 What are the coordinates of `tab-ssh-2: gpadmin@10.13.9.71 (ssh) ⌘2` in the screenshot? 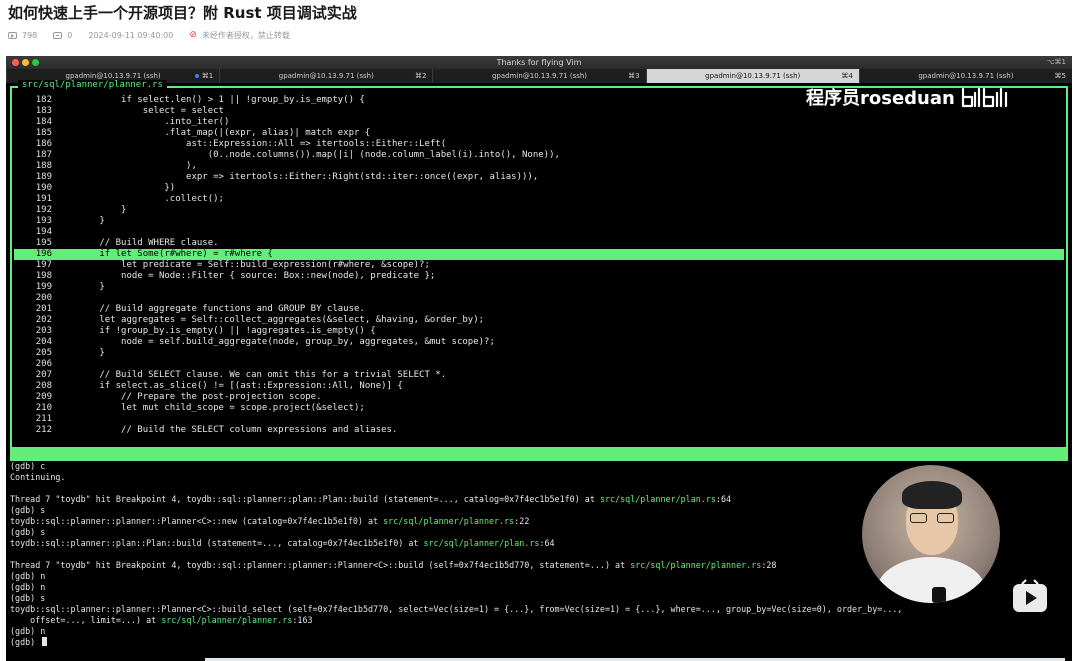 It's located at (325, 76).